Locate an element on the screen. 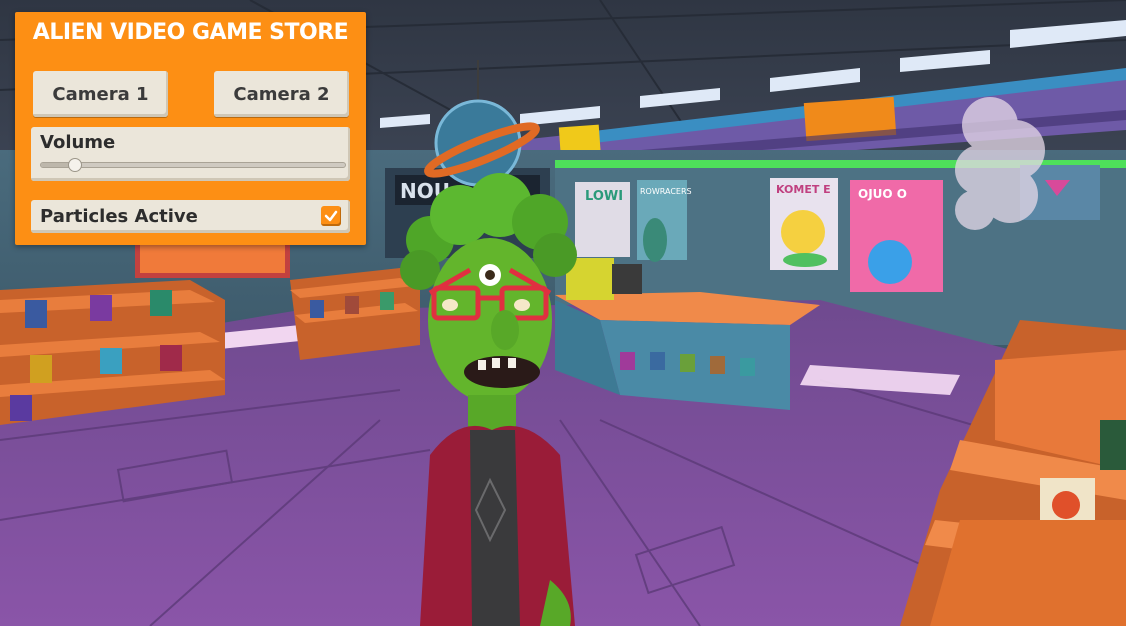 This screenshot has height=626, width=1126. particles-checkbox is located at coordinates (331, 216).